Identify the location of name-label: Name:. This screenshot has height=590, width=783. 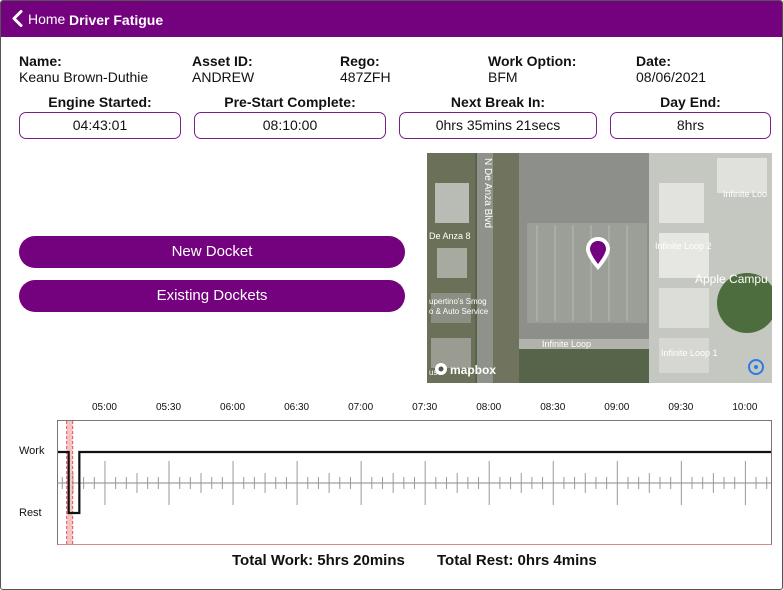
(40, 61).